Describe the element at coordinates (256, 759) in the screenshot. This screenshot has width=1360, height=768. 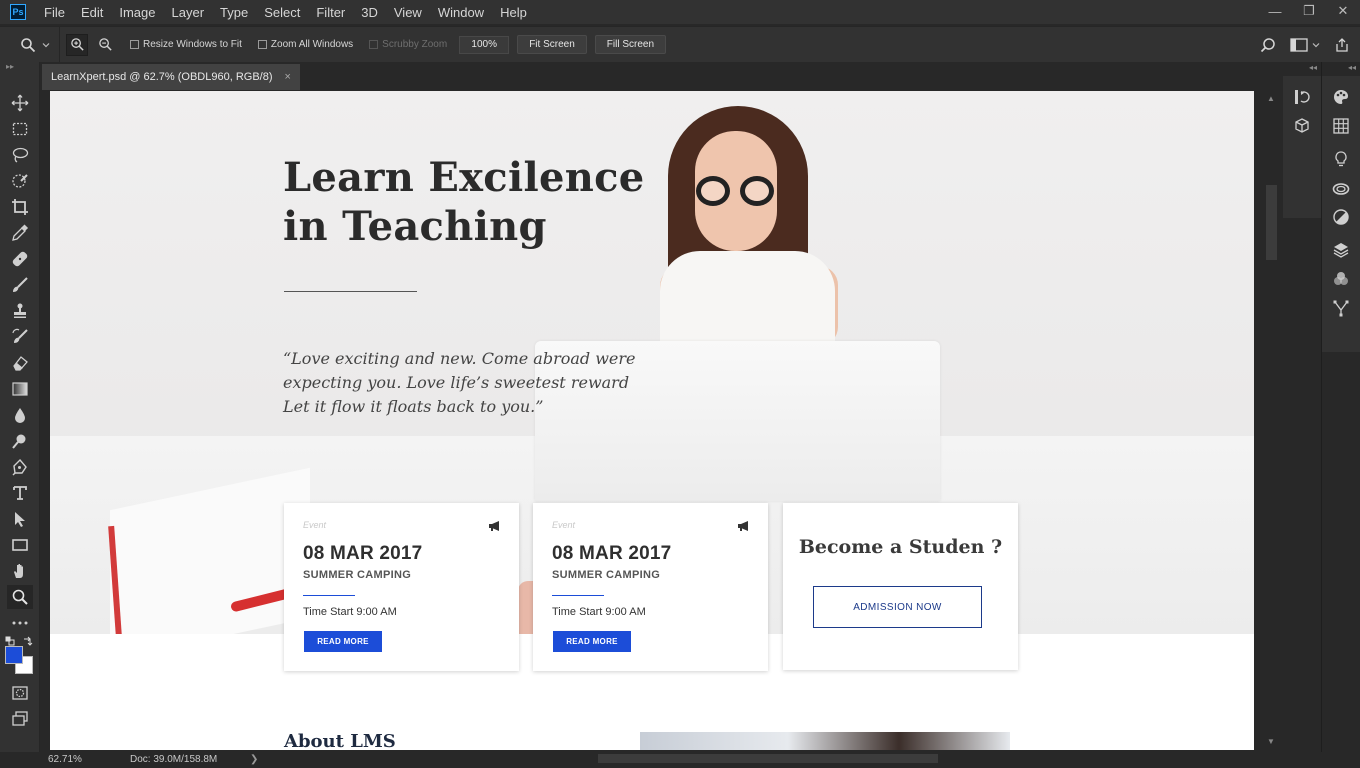
I see `status-menu-chevron-icon: ❯` at that location.